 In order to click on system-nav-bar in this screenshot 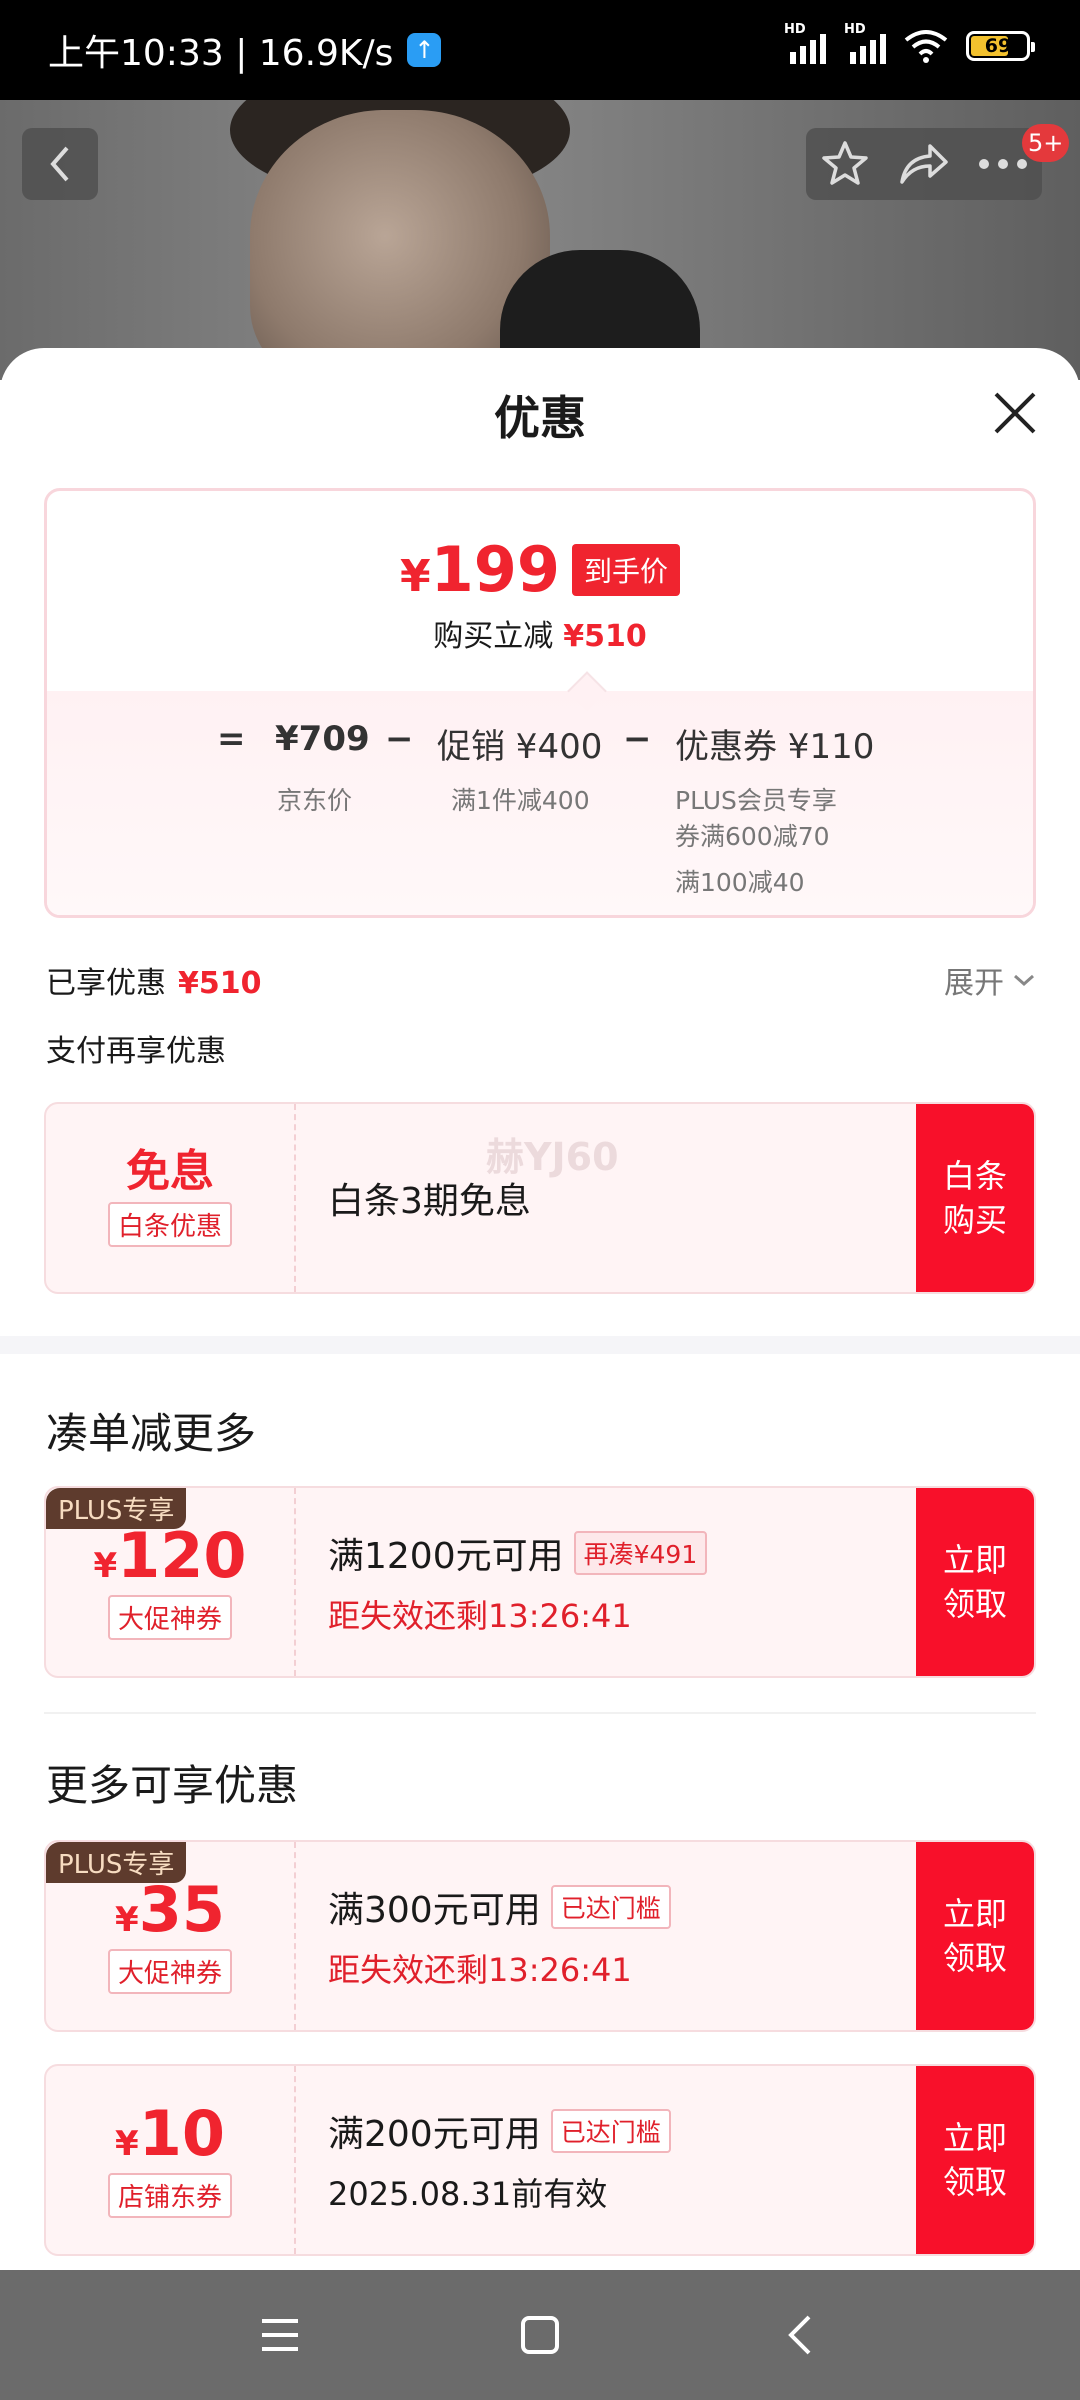, I will do `click(540, 2335)`.